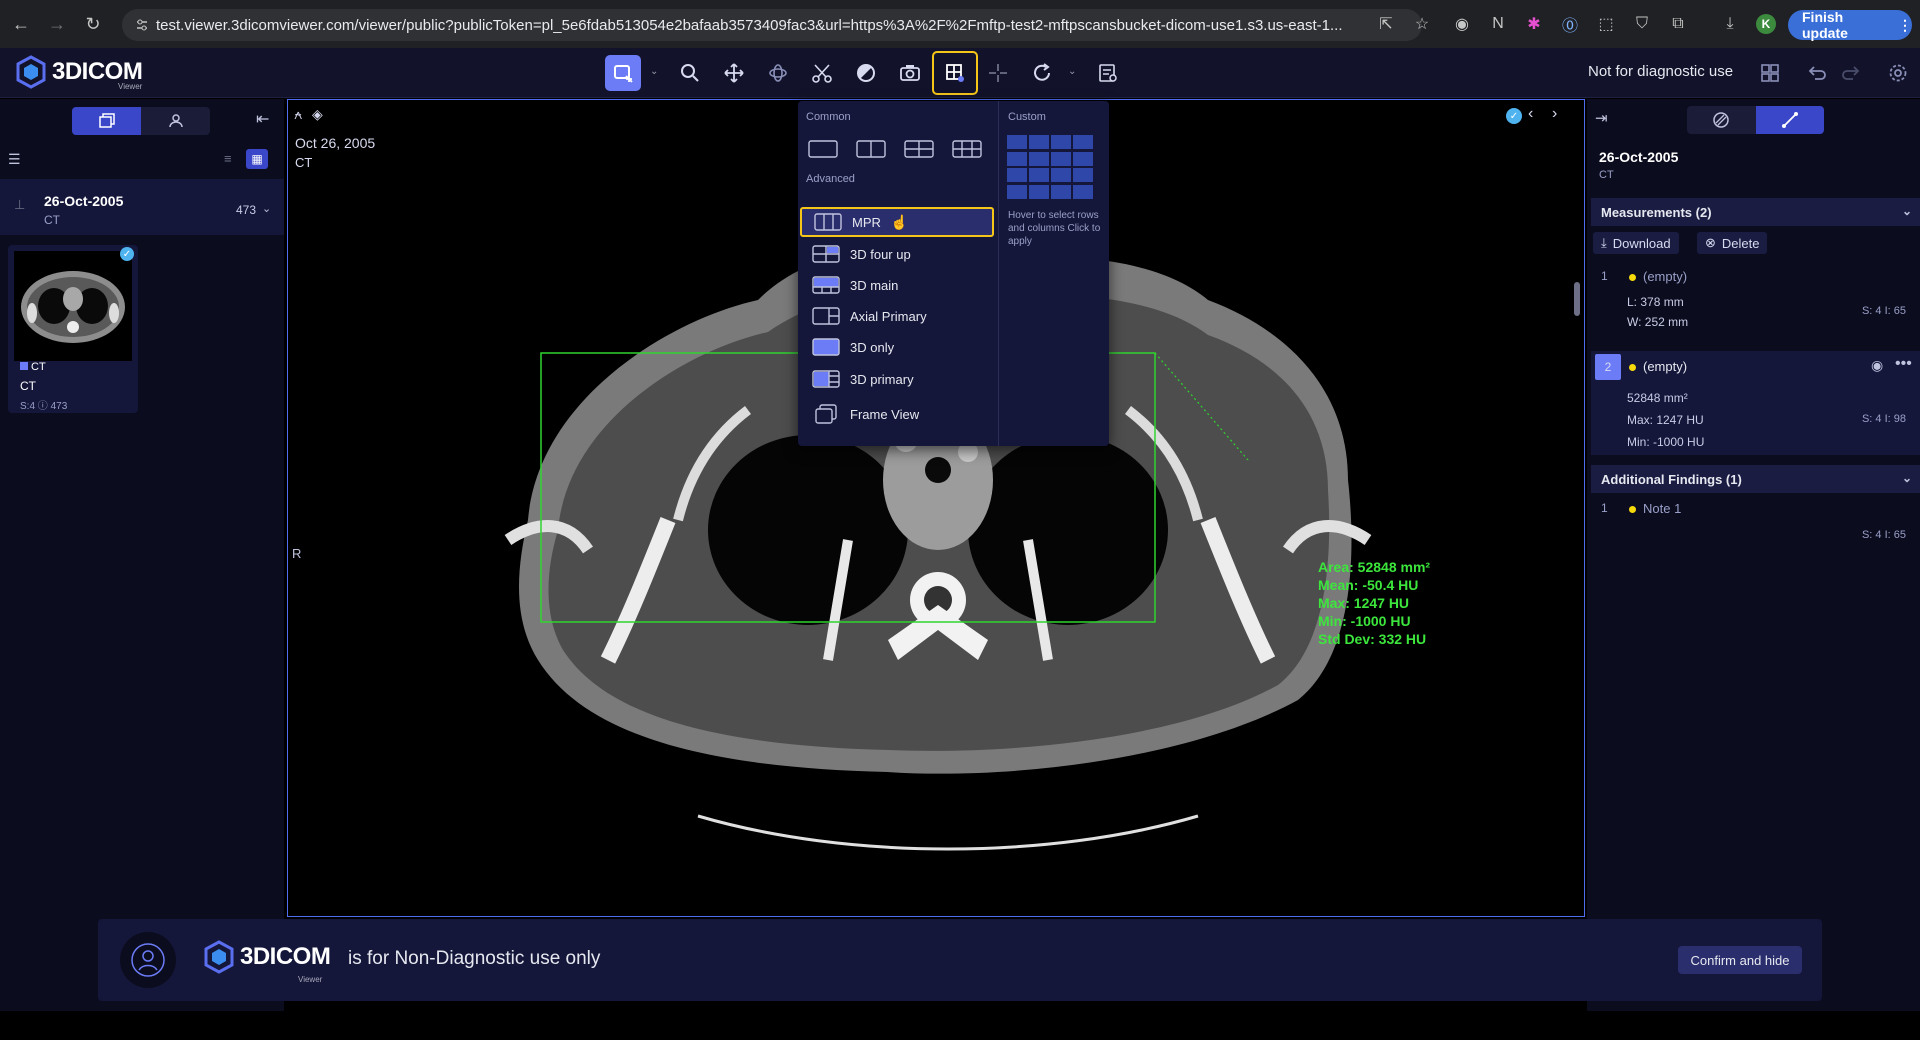 The width and height of the screenshot is (1920, 1040). I want to click on undo-icon, so click(1816, 73).